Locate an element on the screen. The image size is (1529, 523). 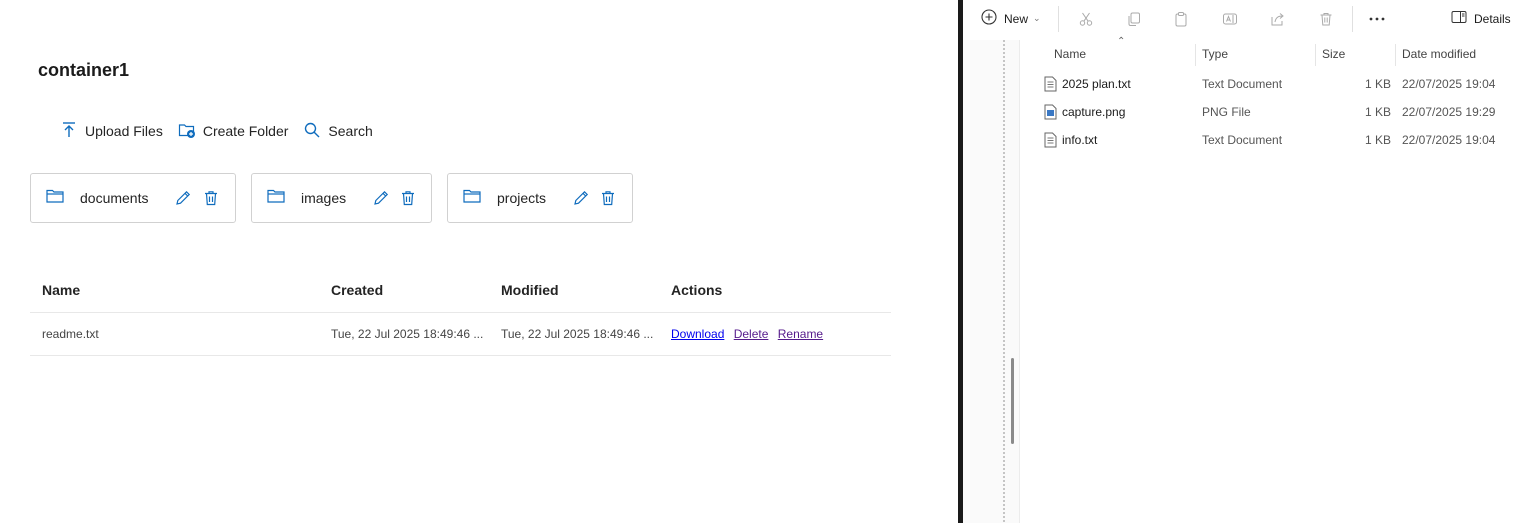
upload-files-button: Upload Files is located at coordinates (111, 131).